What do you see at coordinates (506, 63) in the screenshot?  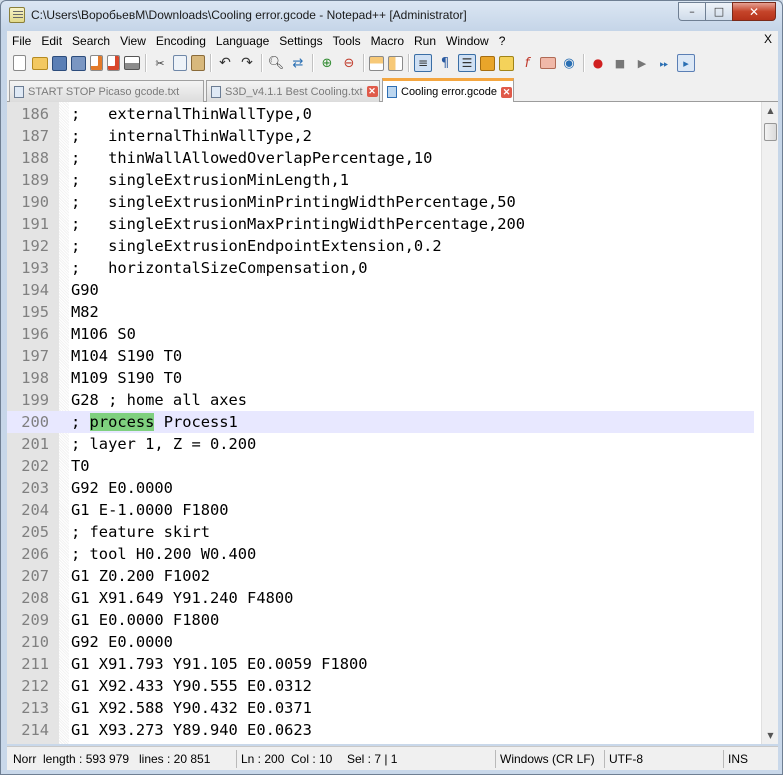 I see `doc-map-icon` at bounding box center [506, 63].